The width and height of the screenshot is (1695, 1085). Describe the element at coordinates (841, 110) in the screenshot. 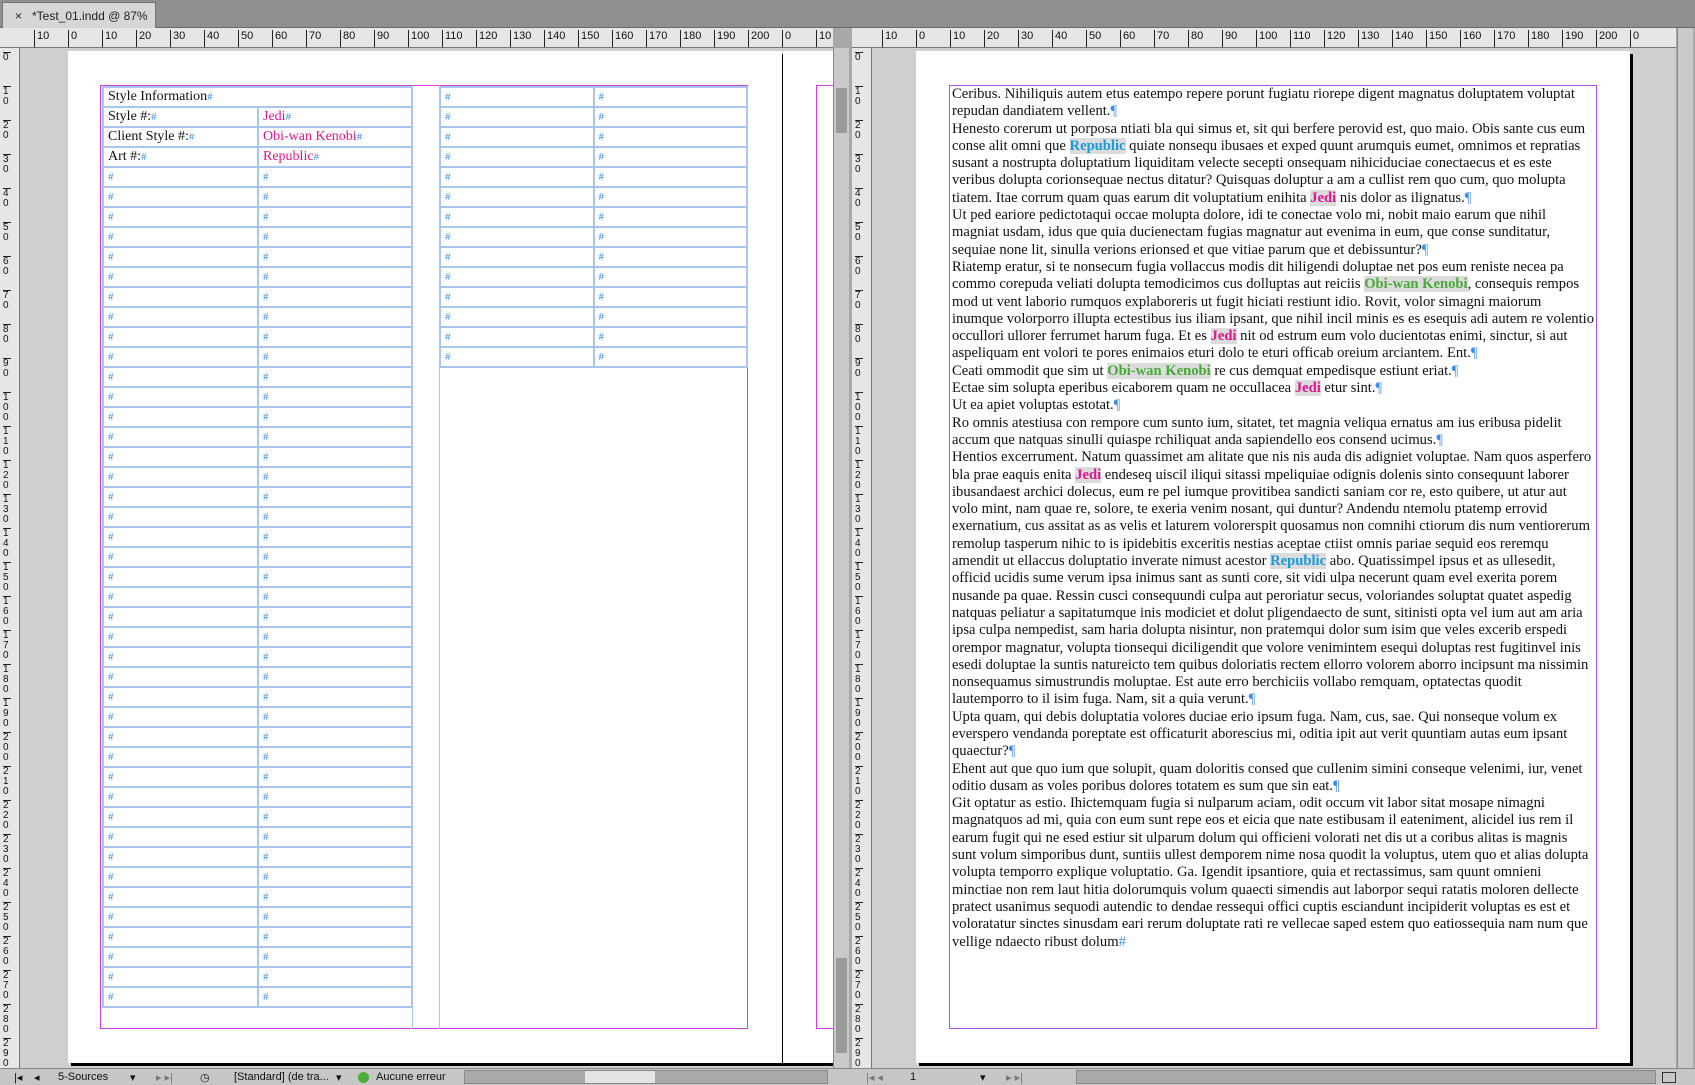

I see `scroll-thumb` at that location.